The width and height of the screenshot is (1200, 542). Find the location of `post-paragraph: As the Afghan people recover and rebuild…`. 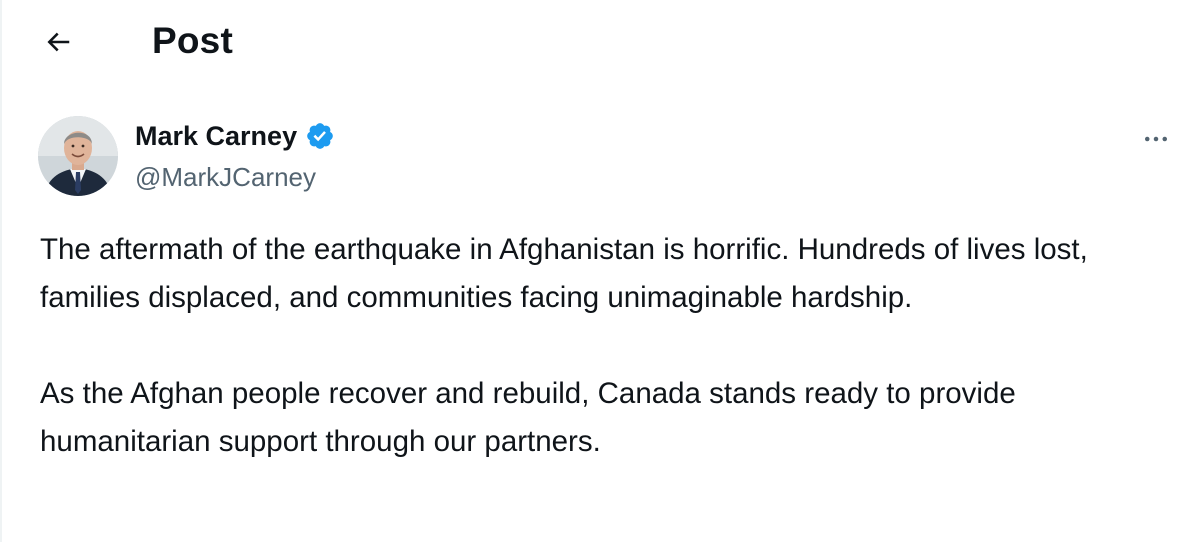

post-paragraph: As the Afghan people recover and rebuild… is located at coordinates (528, 417).